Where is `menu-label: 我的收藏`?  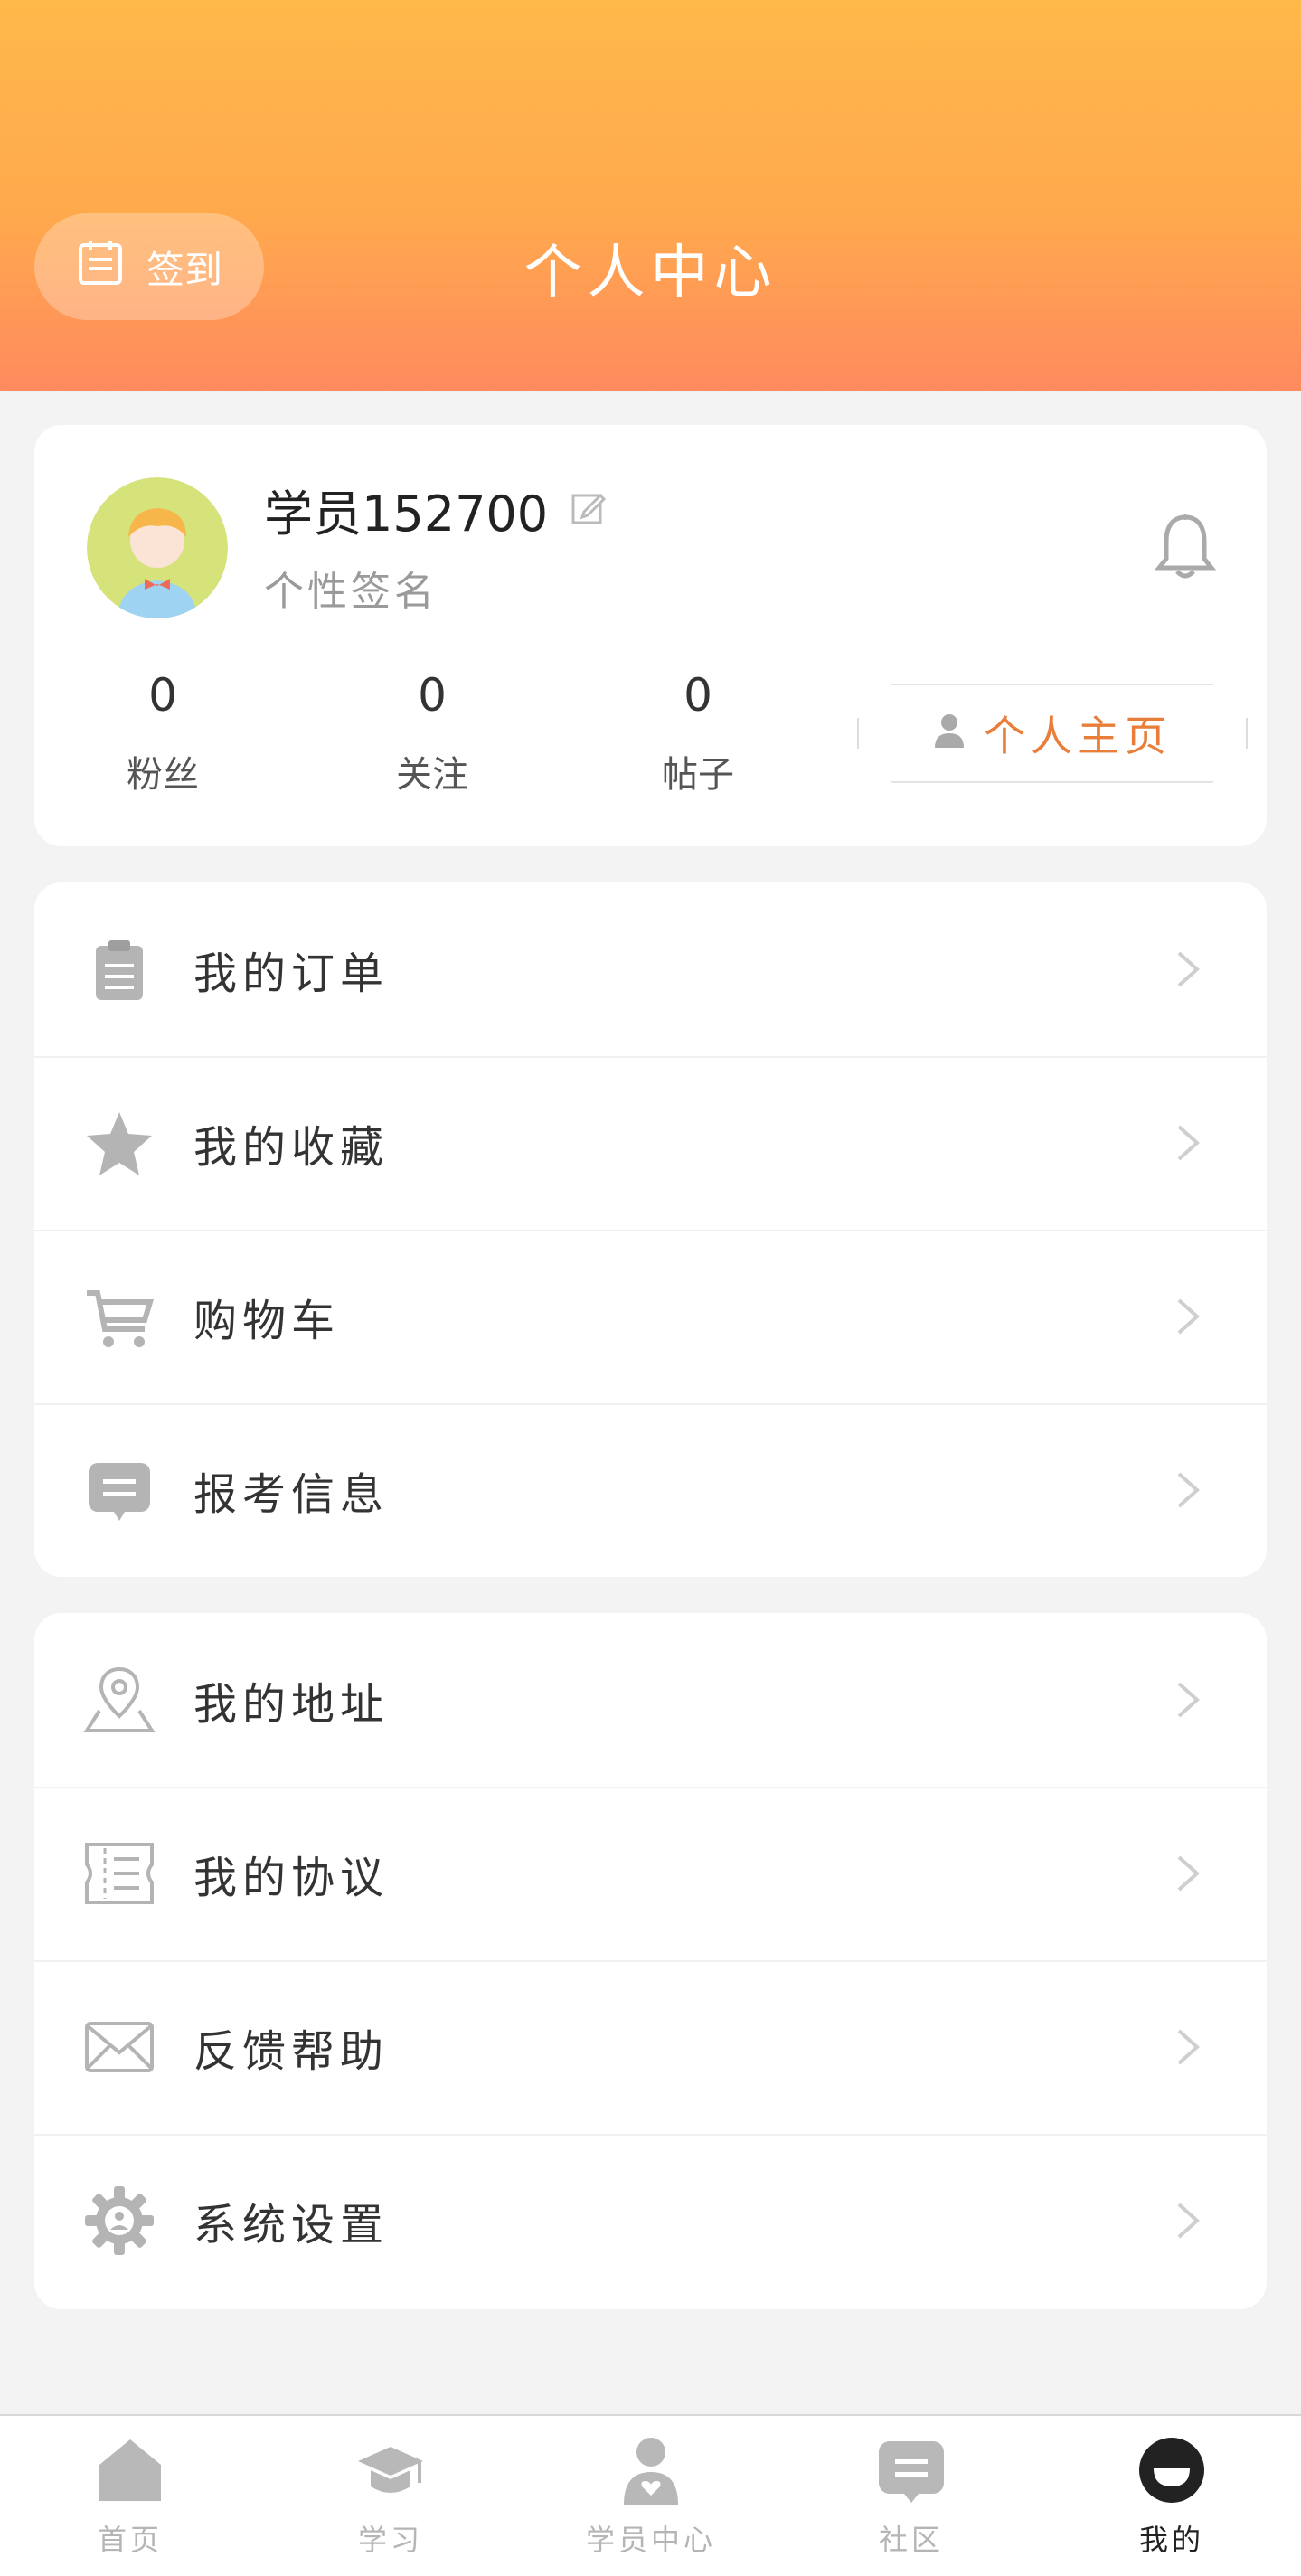
menu-label: 我的收藏 is located at coordinates (291, 1147).